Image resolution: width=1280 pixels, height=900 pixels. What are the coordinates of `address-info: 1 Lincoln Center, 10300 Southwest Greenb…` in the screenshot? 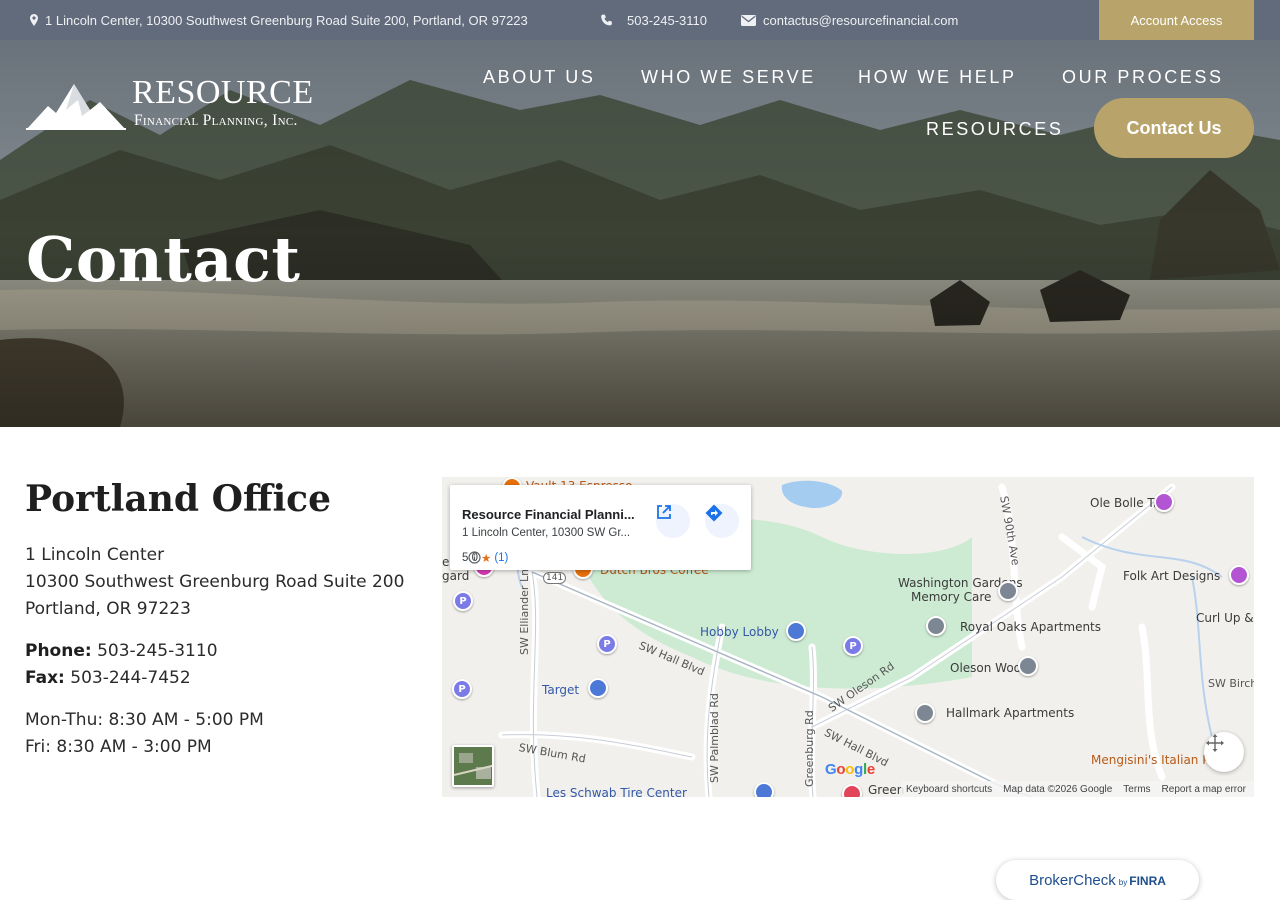 It's located at (279, 20).